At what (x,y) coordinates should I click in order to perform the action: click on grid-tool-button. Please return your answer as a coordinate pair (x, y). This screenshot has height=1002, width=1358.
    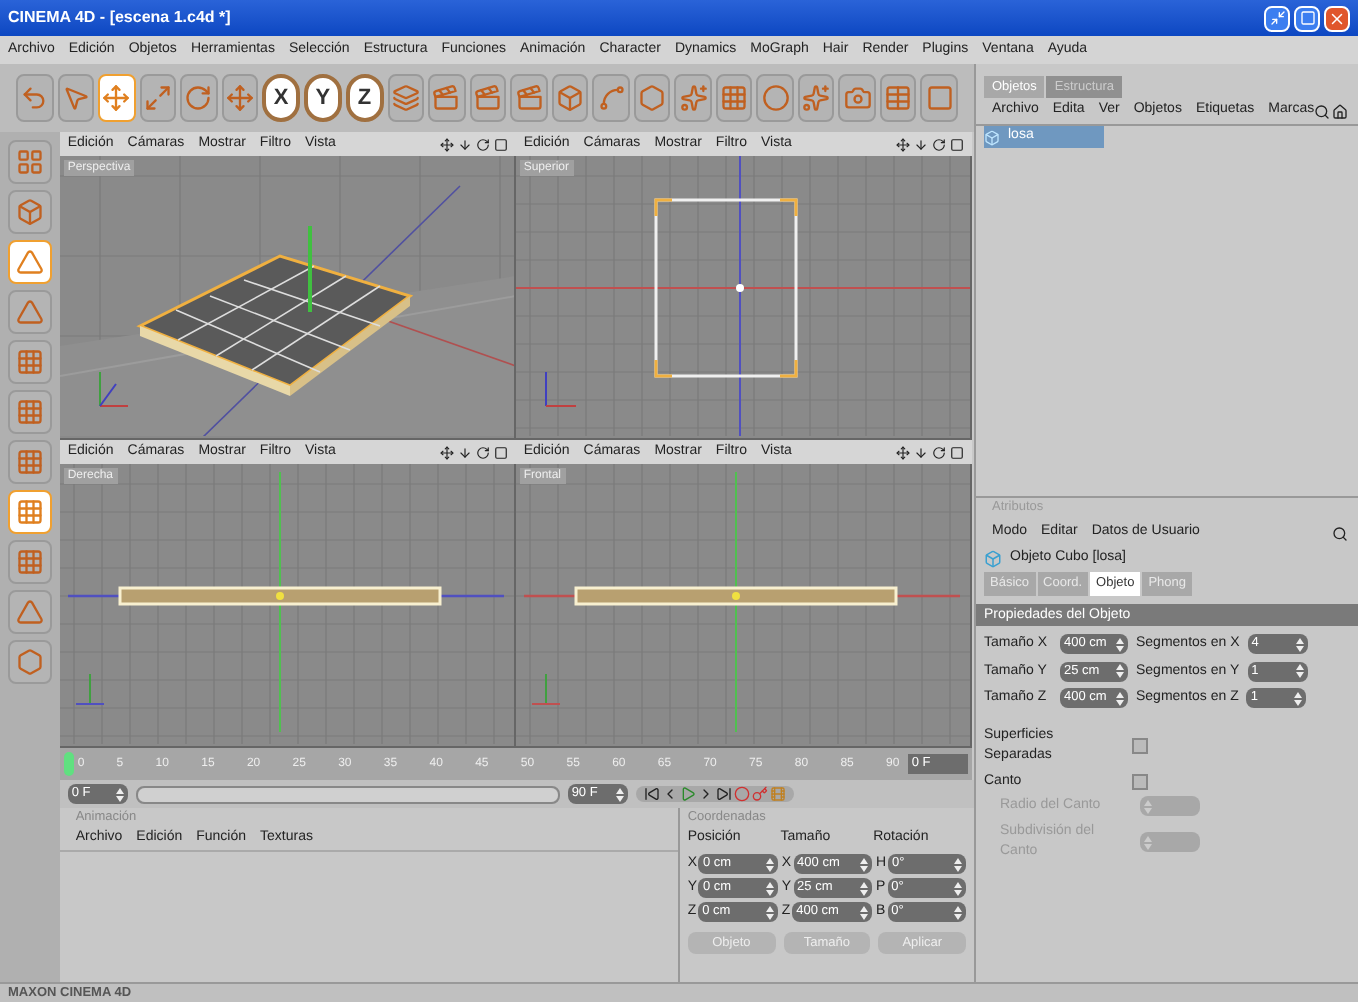
    Looking at the image, I should click on (29, 512).